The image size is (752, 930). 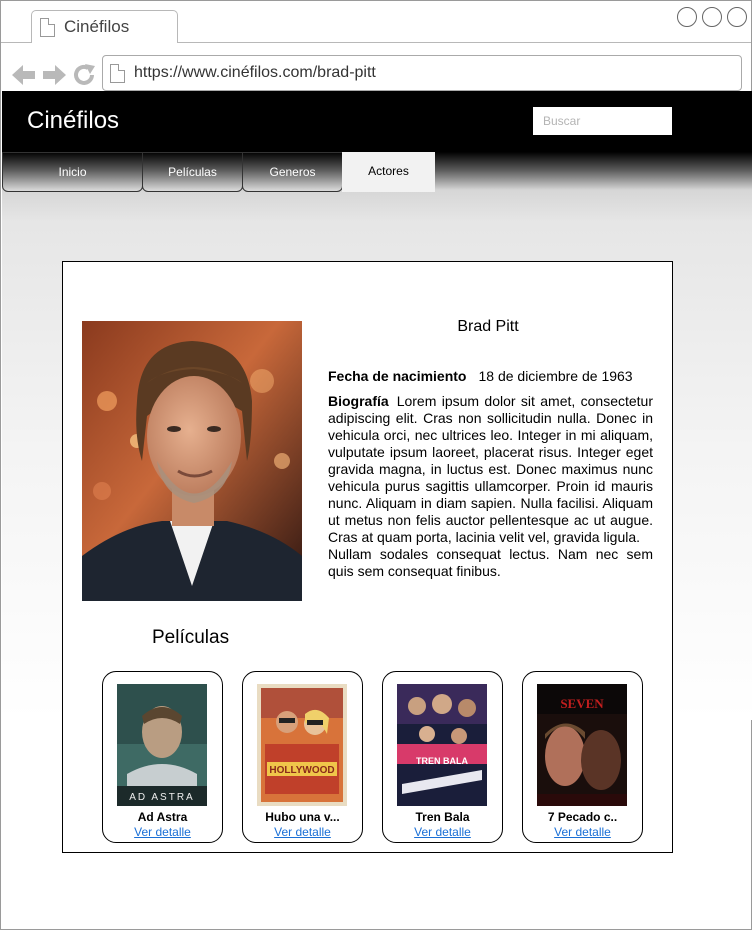 What do you see at coordinates (555, 376) in the screenshot?
I see `birth-date-value: 18 de diciembre de 1963` at bounding box center [555, 376].